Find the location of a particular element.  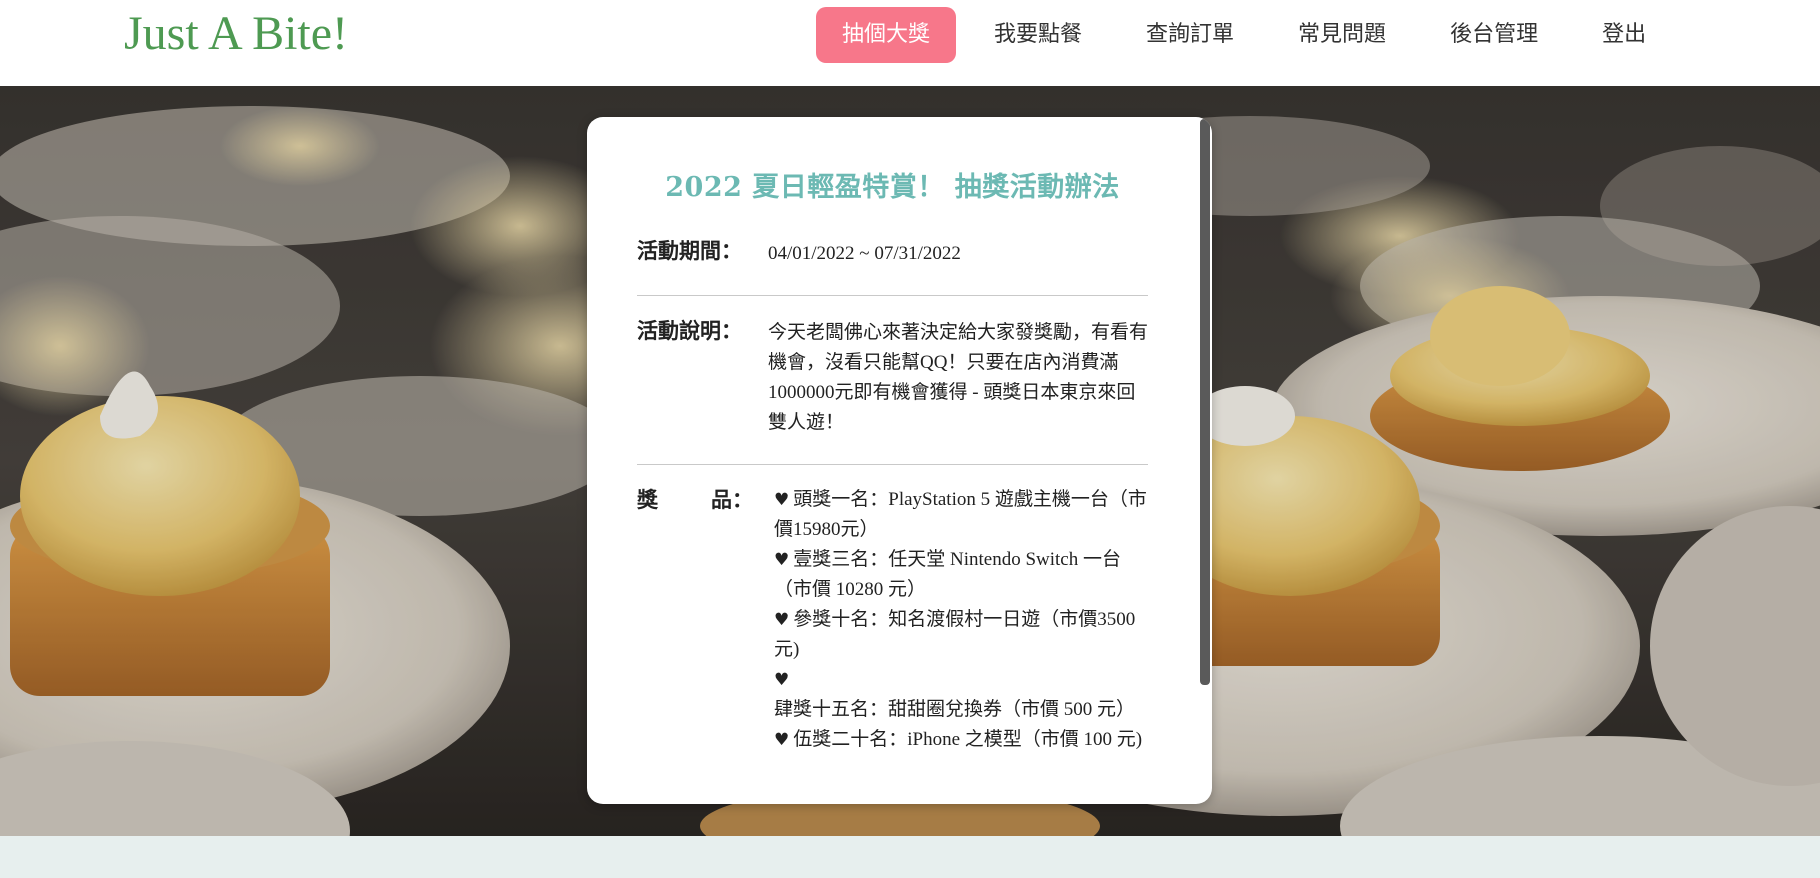

nav-item-logout: 登出 is located at coordinates (1624, 35).